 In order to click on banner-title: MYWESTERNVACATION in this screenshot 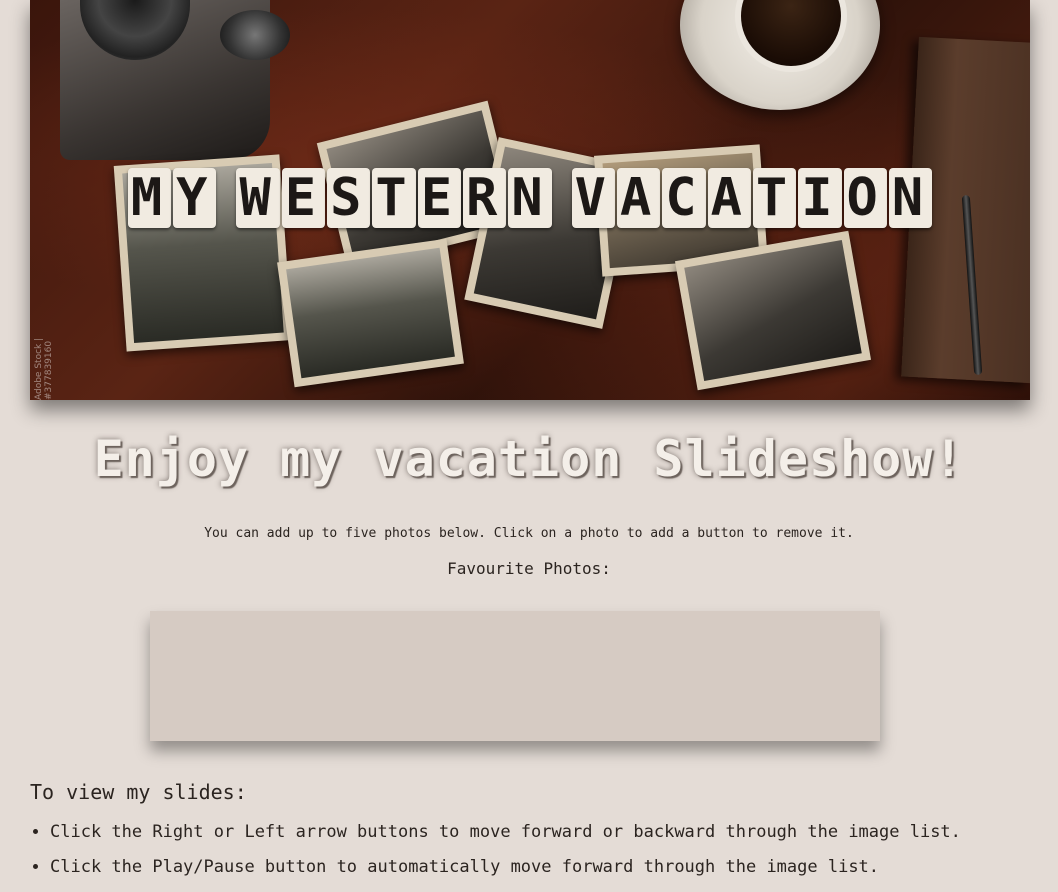, I will do `click(530, 198)`.